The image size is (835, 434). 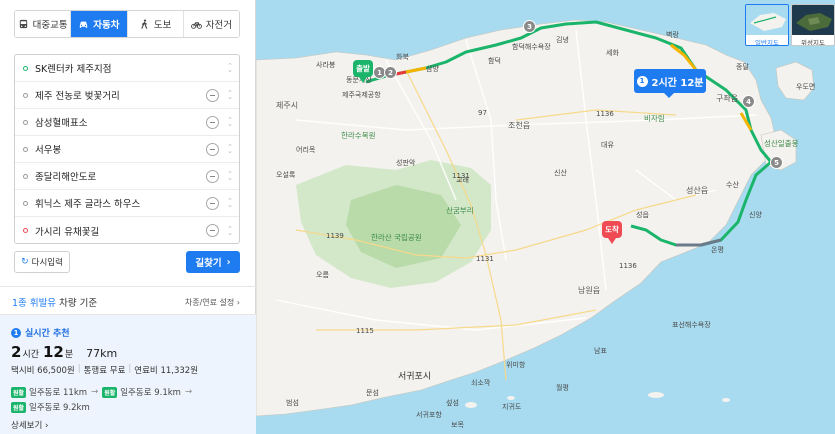 I want to click on vehicle-settings-link: 차종/연료 설정 ›, so click(x=212, y=302).